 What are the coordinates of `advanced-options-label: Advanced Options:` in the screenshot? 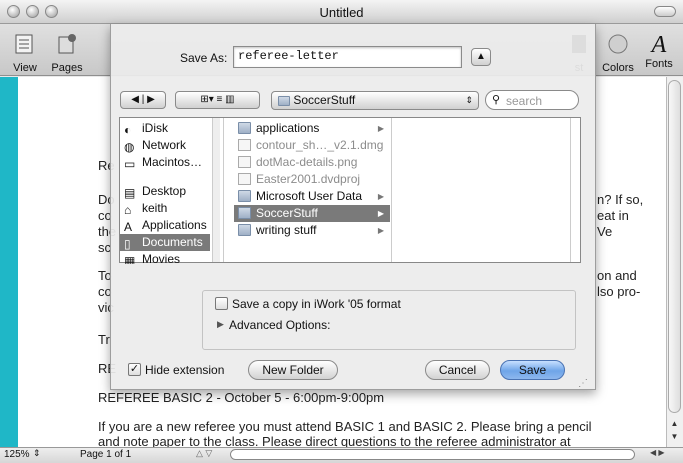 It's located at (279, 325).